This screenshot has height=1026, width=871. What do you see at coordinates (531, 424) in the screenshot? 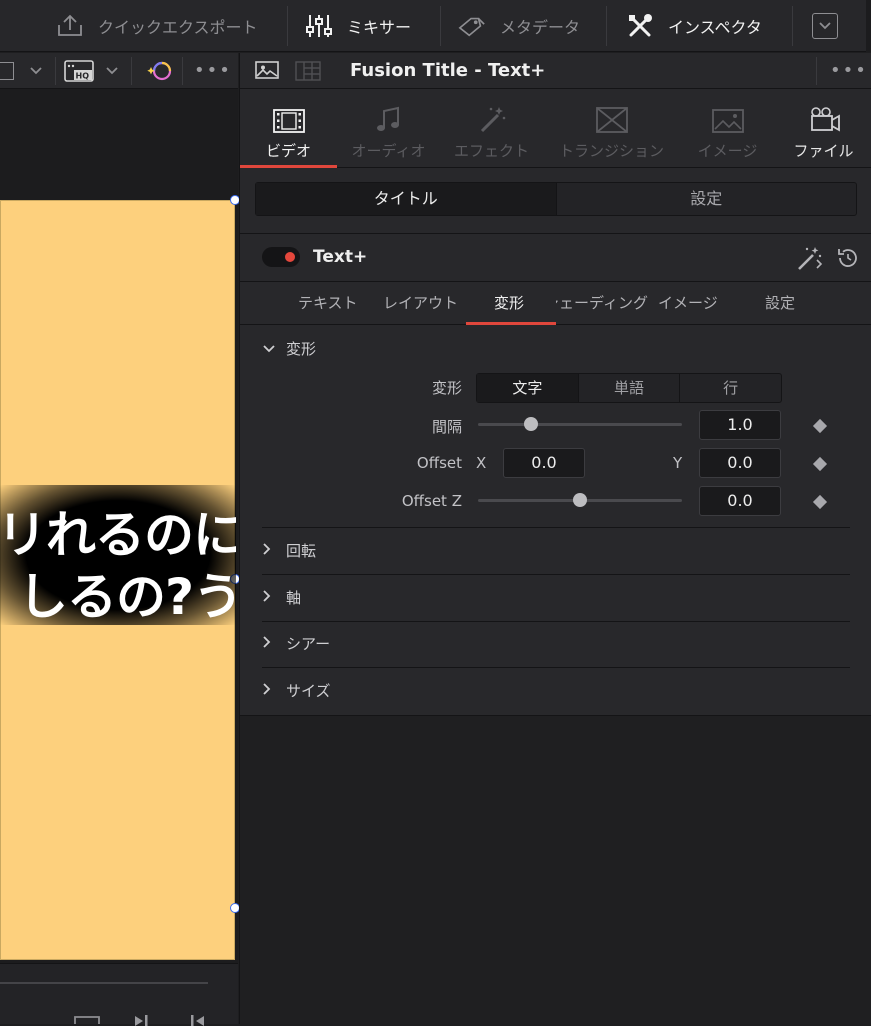
I see `spacing-slider-thumb` at bounding box center [531, 424].